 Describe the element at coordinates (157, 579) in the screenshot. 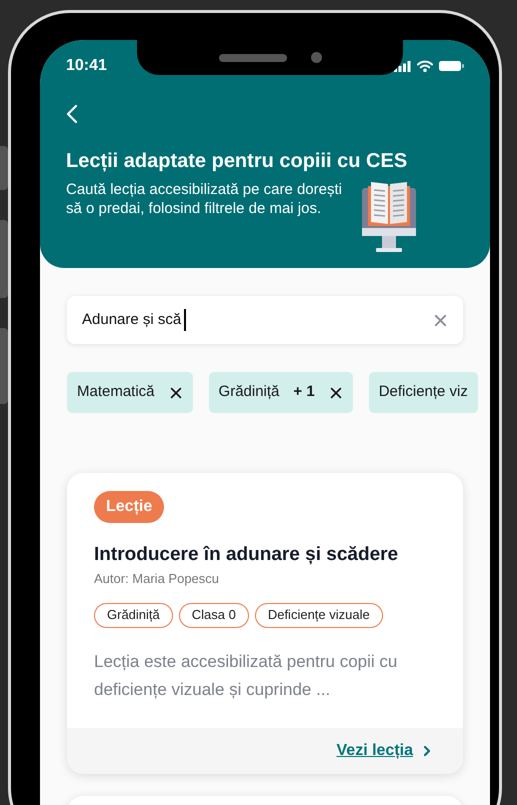

I see `lesson-author: Autor: Maria Popescu` at that location.